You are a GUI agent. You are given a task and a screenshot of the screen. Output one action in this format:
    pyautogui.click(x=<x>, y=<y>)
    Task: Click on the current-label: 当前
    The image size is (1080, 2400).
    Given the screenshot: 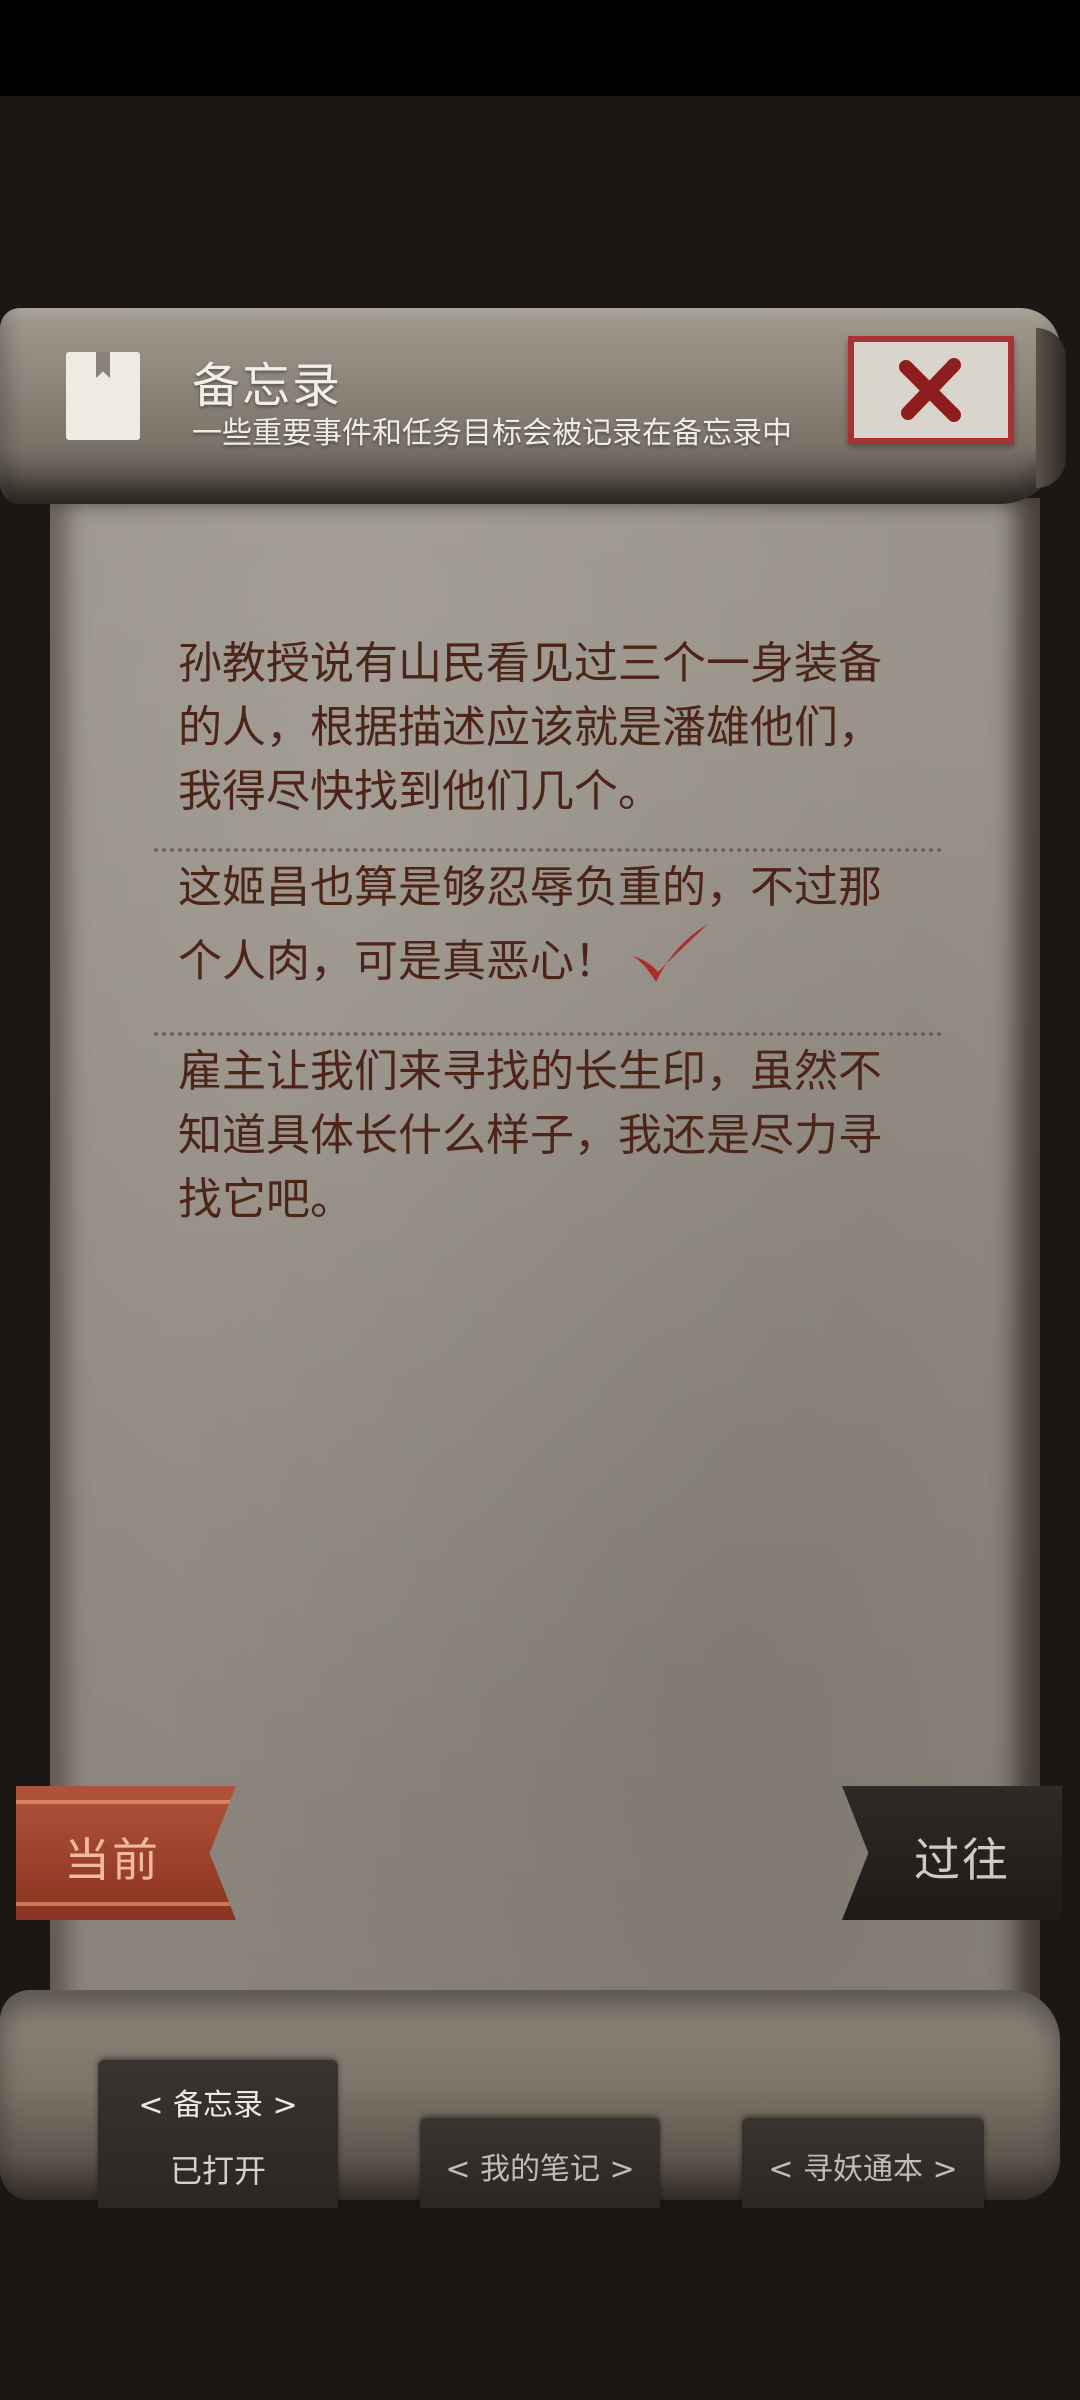 What is the action you would take?
    pyautogui.click(x=112, y=1860)
    